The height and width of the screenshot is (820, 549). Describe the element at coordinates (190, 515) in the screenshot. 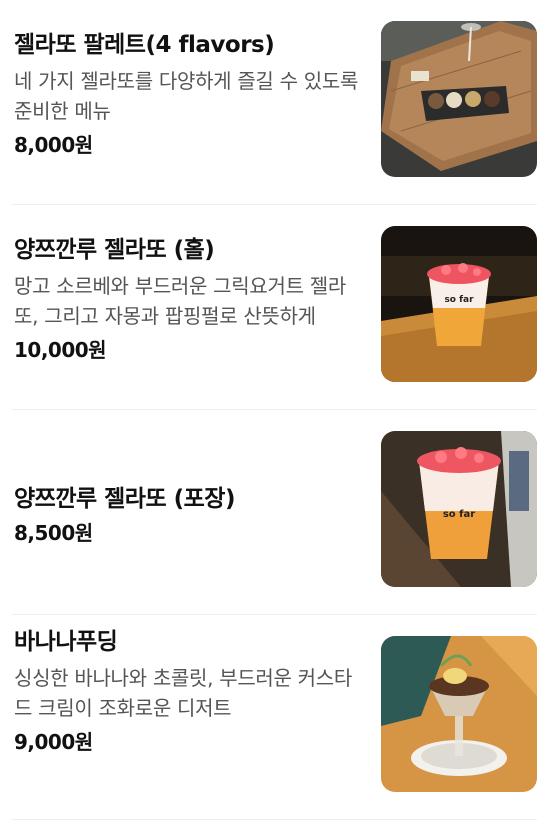

I see `menu-item-text: 양쯔깐루 젤라또 (포장) 8,500원` at that location.